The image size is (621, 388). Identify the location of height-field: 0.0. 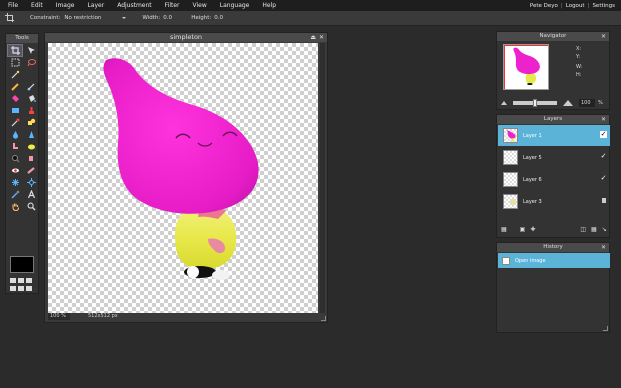
(224, 18).